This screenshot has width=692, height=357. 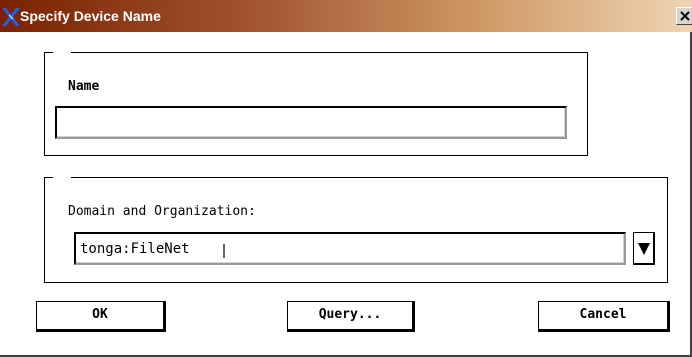 What do you see at coordinates (11, 17) in the screenshot?
I see `x-app-icon` at bounding box center [11, 17].